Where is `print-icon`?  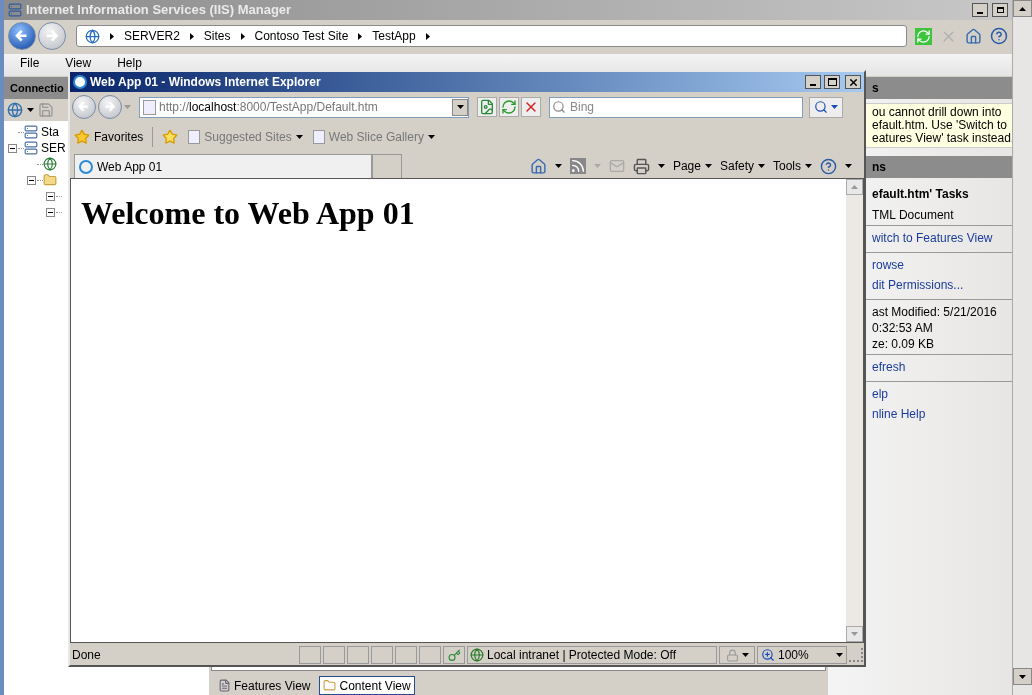
print-icon is located at coordinates (641, 166).